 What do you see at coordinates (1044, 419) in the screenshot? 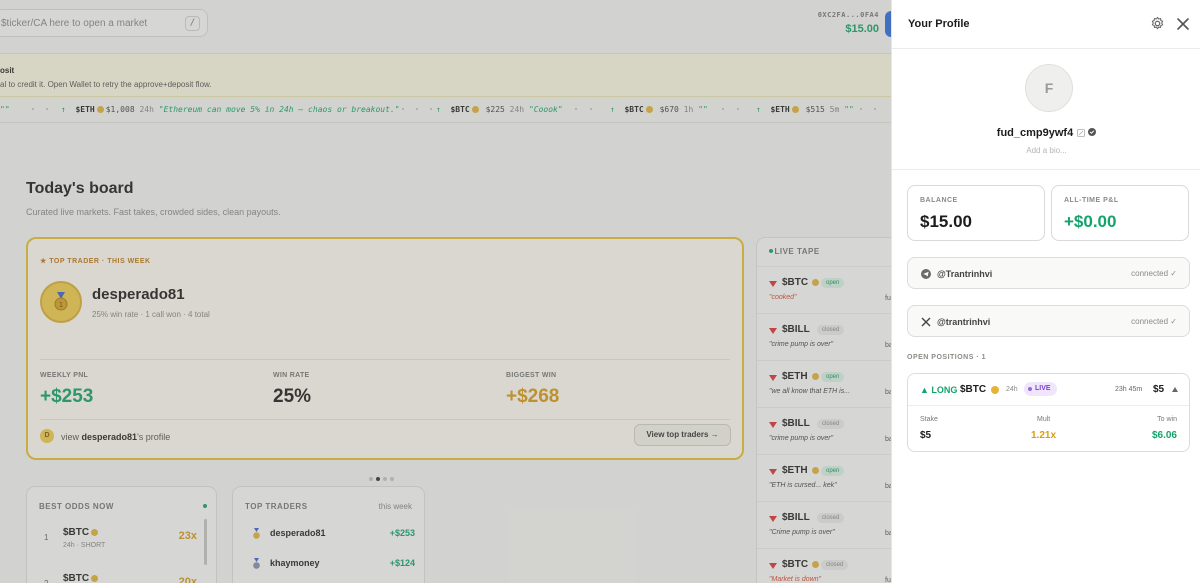
I see `mult-label: Mult` at bounding box center [1044, 419].